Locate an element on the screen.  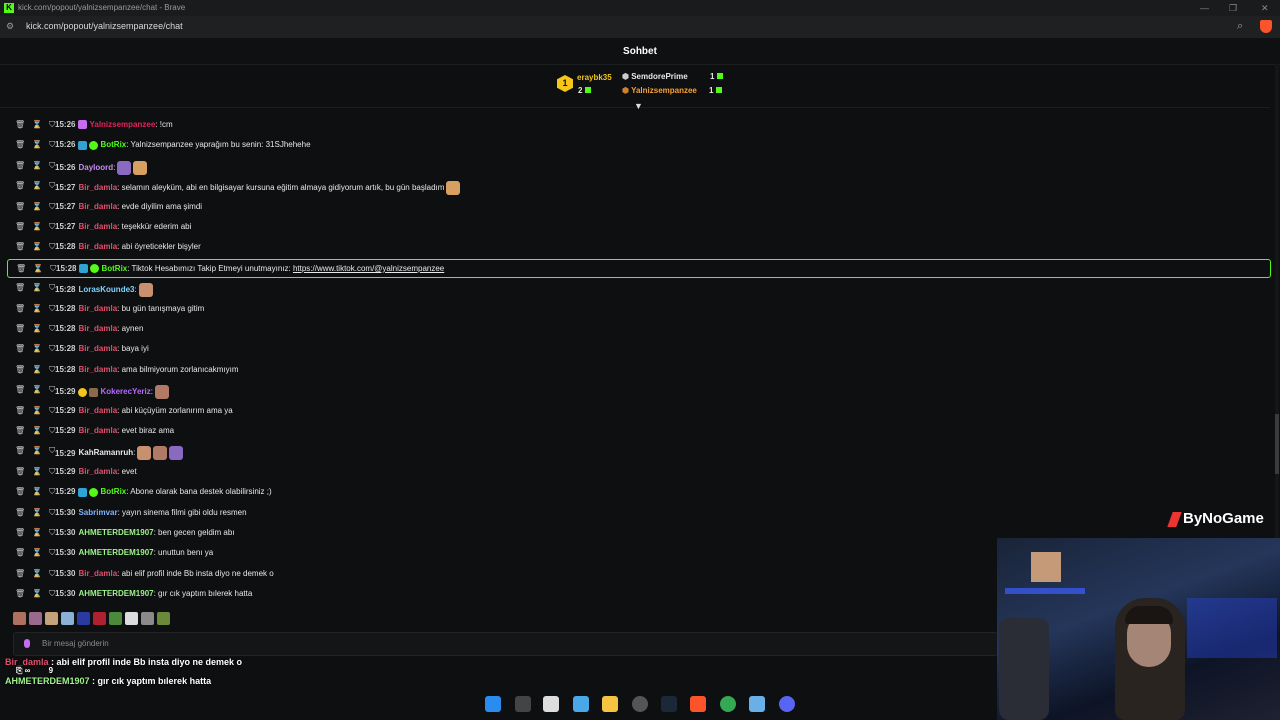
steam-icon is located at coordinates (669, 704).